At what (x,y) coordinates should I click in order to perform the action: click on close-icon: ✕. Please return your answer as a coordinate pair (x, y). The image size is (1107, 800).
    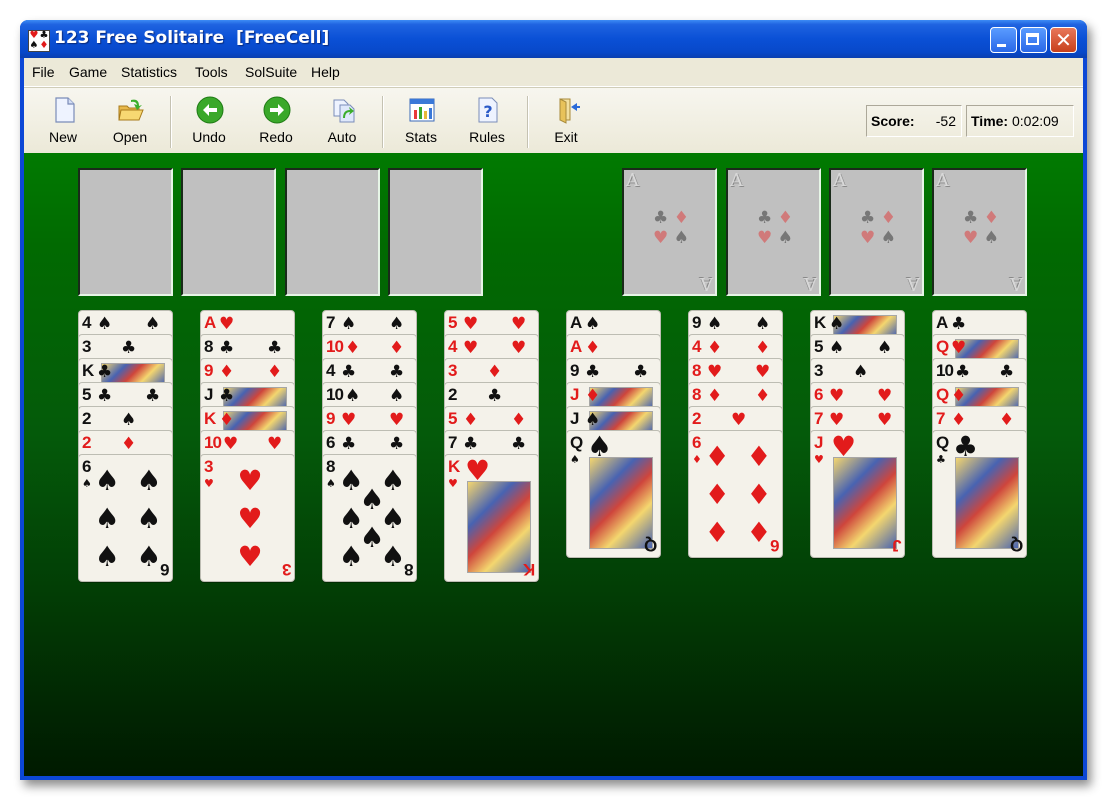
    Looking at the image, I should click on (1063, 40).